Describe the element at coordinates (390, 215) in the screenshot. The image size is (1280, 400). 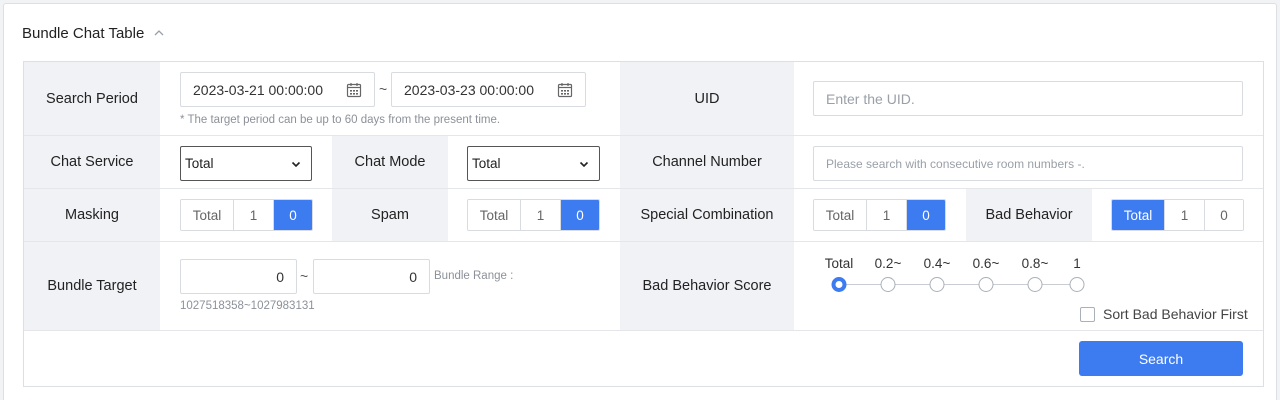
I see `spam-label: Spam` at that location.